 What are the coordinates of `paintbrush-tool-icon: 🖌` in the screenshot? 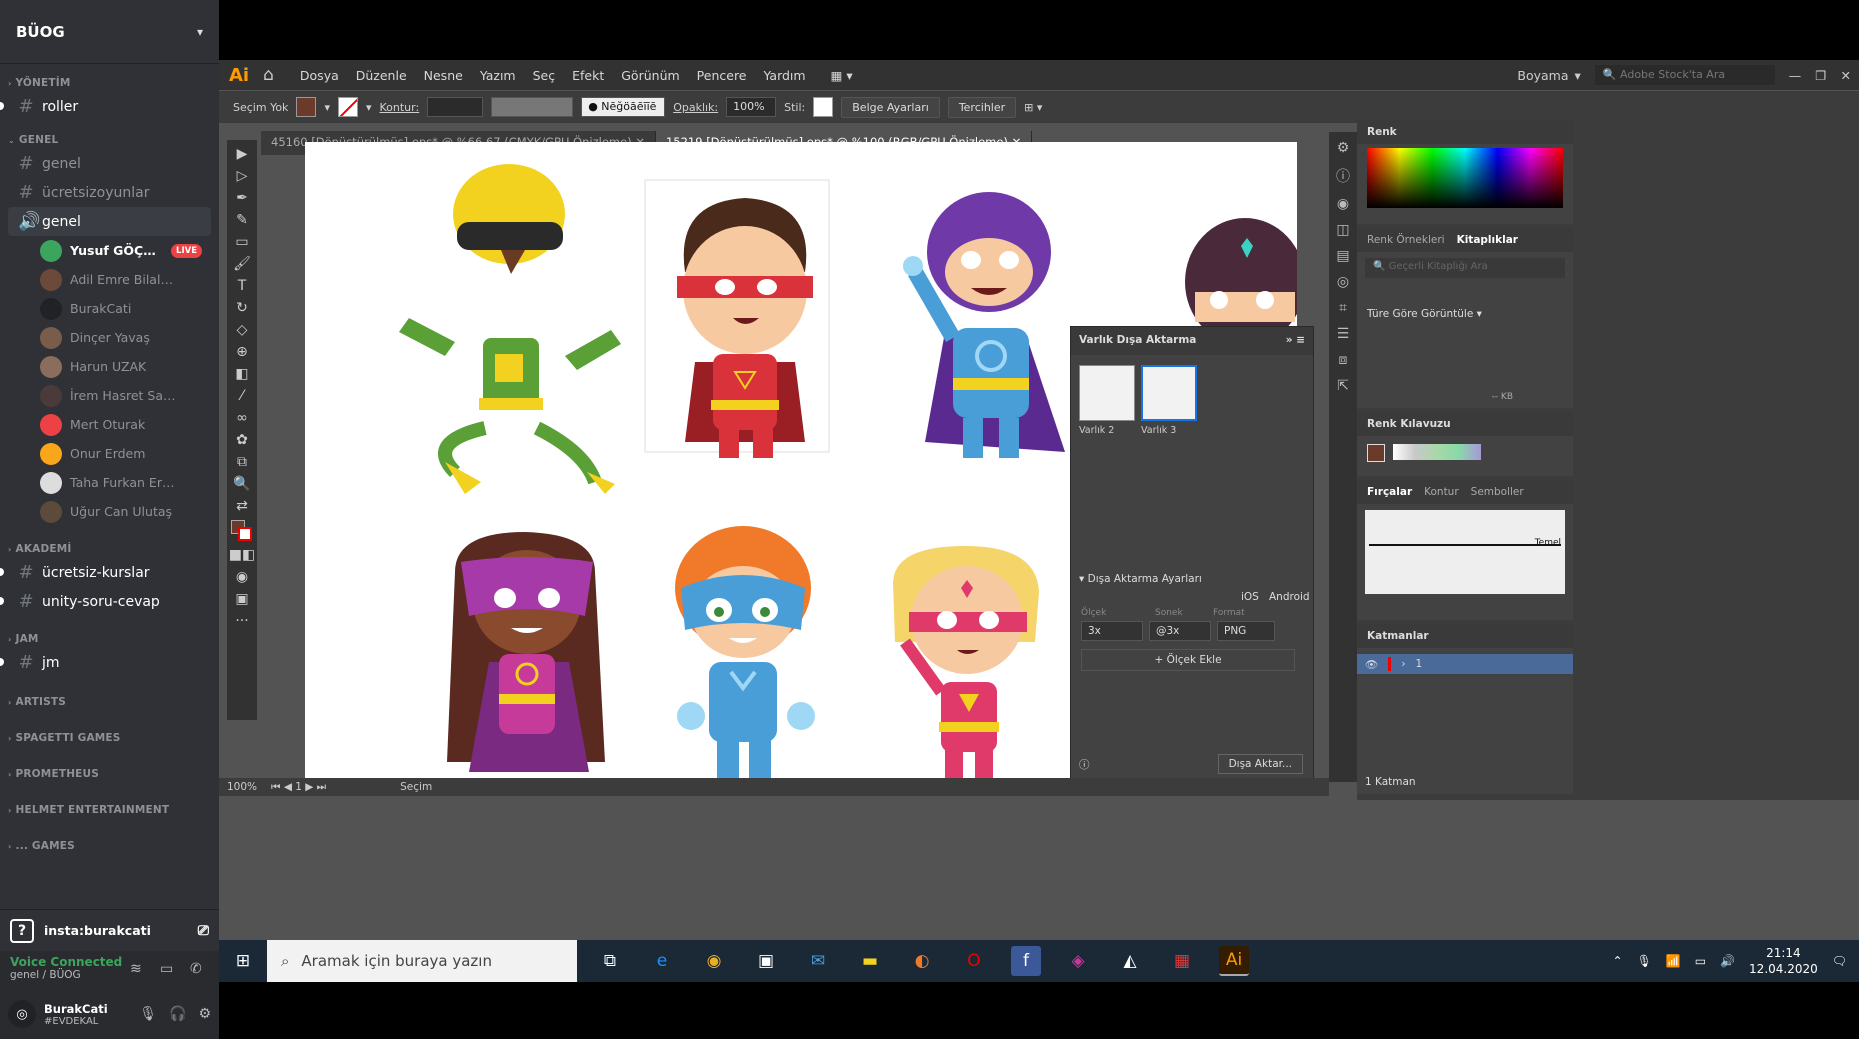 It's located at (242, 264).